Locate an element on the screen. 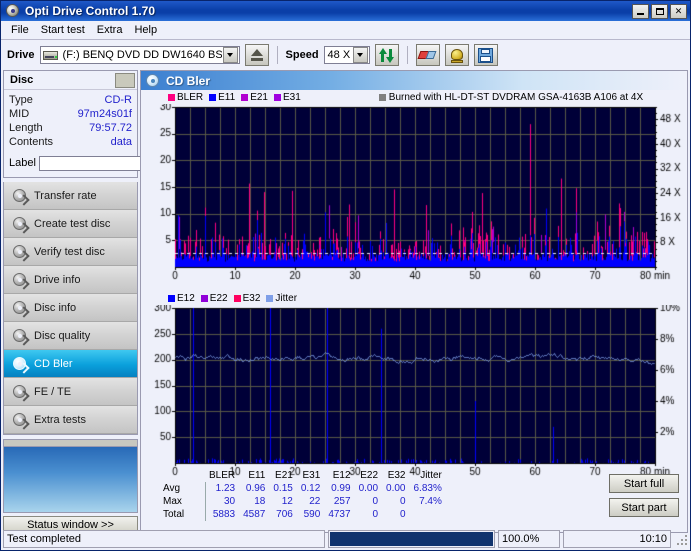 The image size is (691, 551). menu-item-file: File is located at coordinates (22, 30).